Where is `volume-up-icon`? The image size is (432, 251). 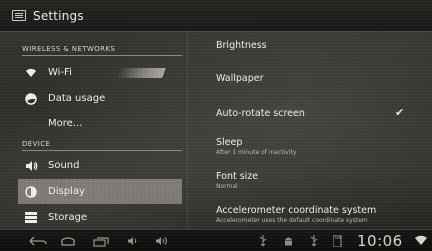 volume-up-icon is located at coordinates (162, 241).